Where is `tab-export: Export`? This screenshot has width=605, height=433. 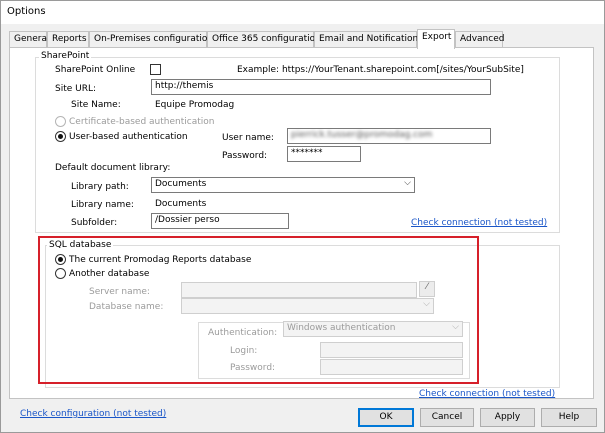 tab-export: Export is located at coordinates (436, 39).